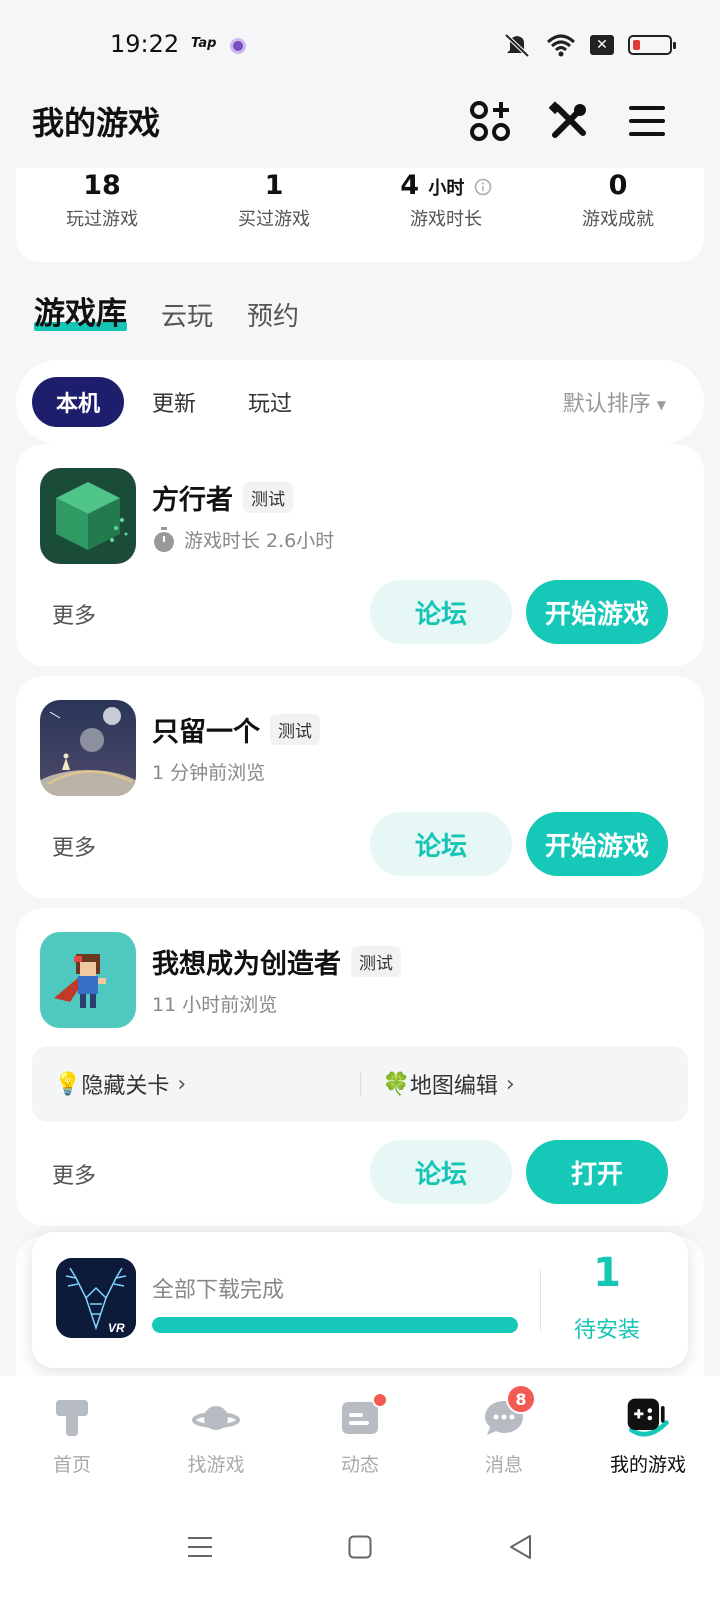 The width and height of the screenshot is (720, 1600). Describe the element at coordinates (618, 215) in the screenshot. I see `stat-achievements: 0 游戏成就` at that location.